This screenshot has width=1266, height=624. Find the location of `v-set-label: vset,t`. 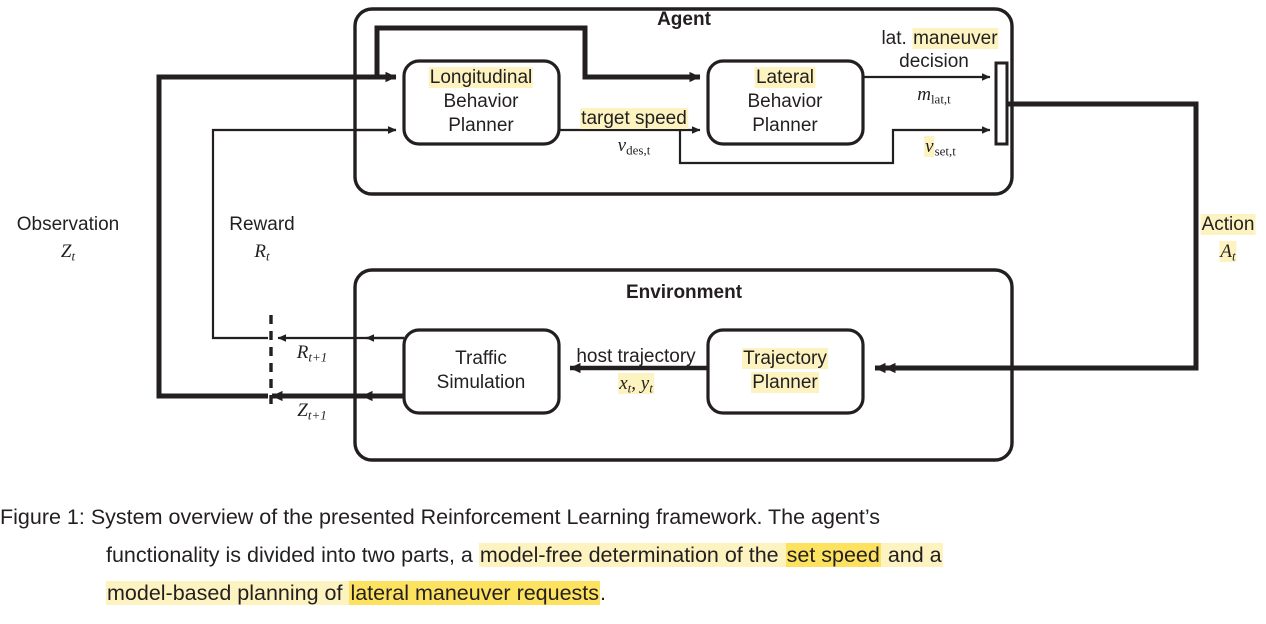

v-set-label: vset,t is located at coordinates (940, 149).